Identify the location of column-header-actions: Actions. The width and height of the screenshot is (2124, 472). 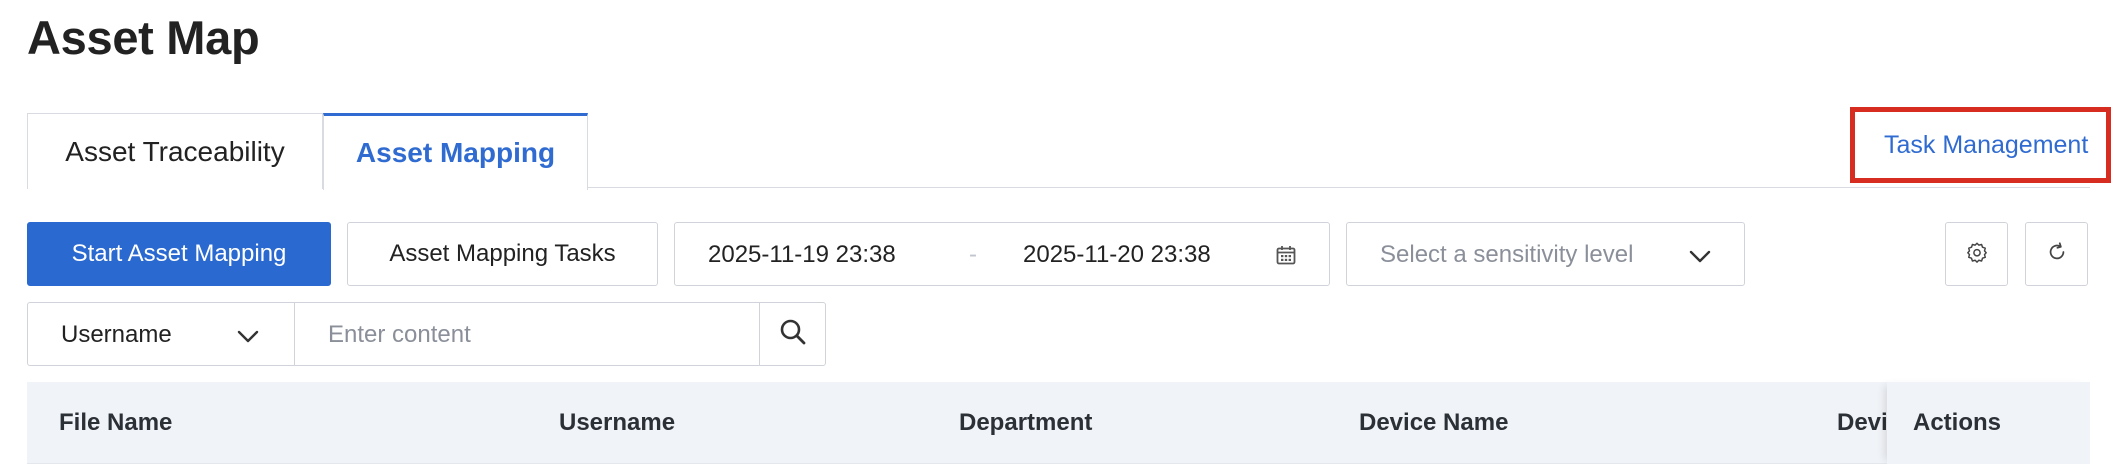
(1957, 422).